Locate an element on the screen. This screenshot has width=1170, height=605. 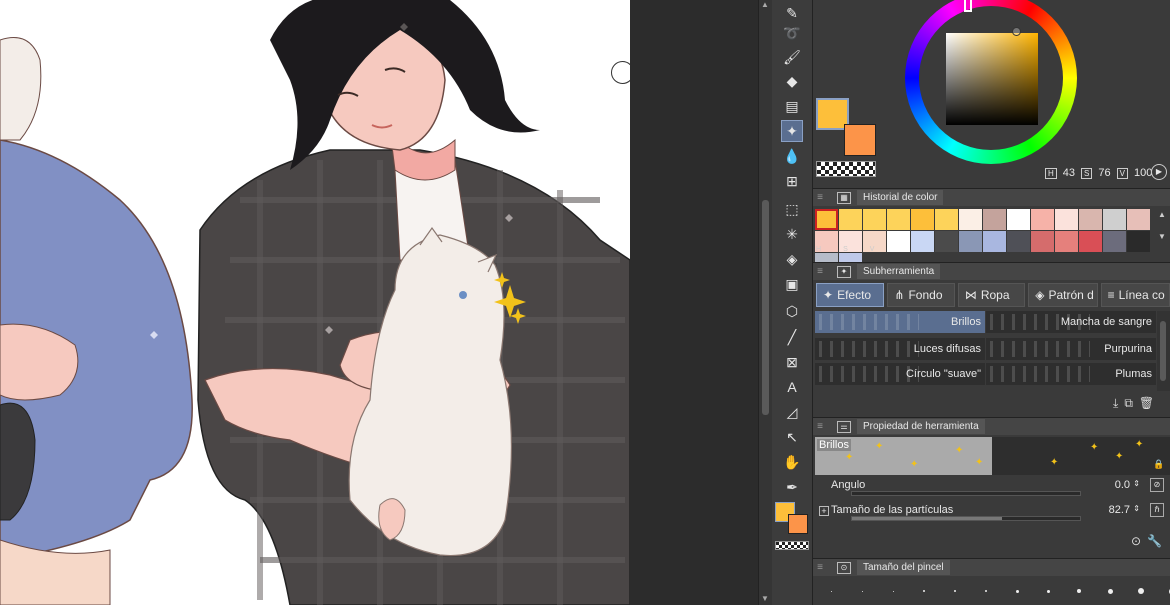
angulo-slider is located at coordinates (966, 493).